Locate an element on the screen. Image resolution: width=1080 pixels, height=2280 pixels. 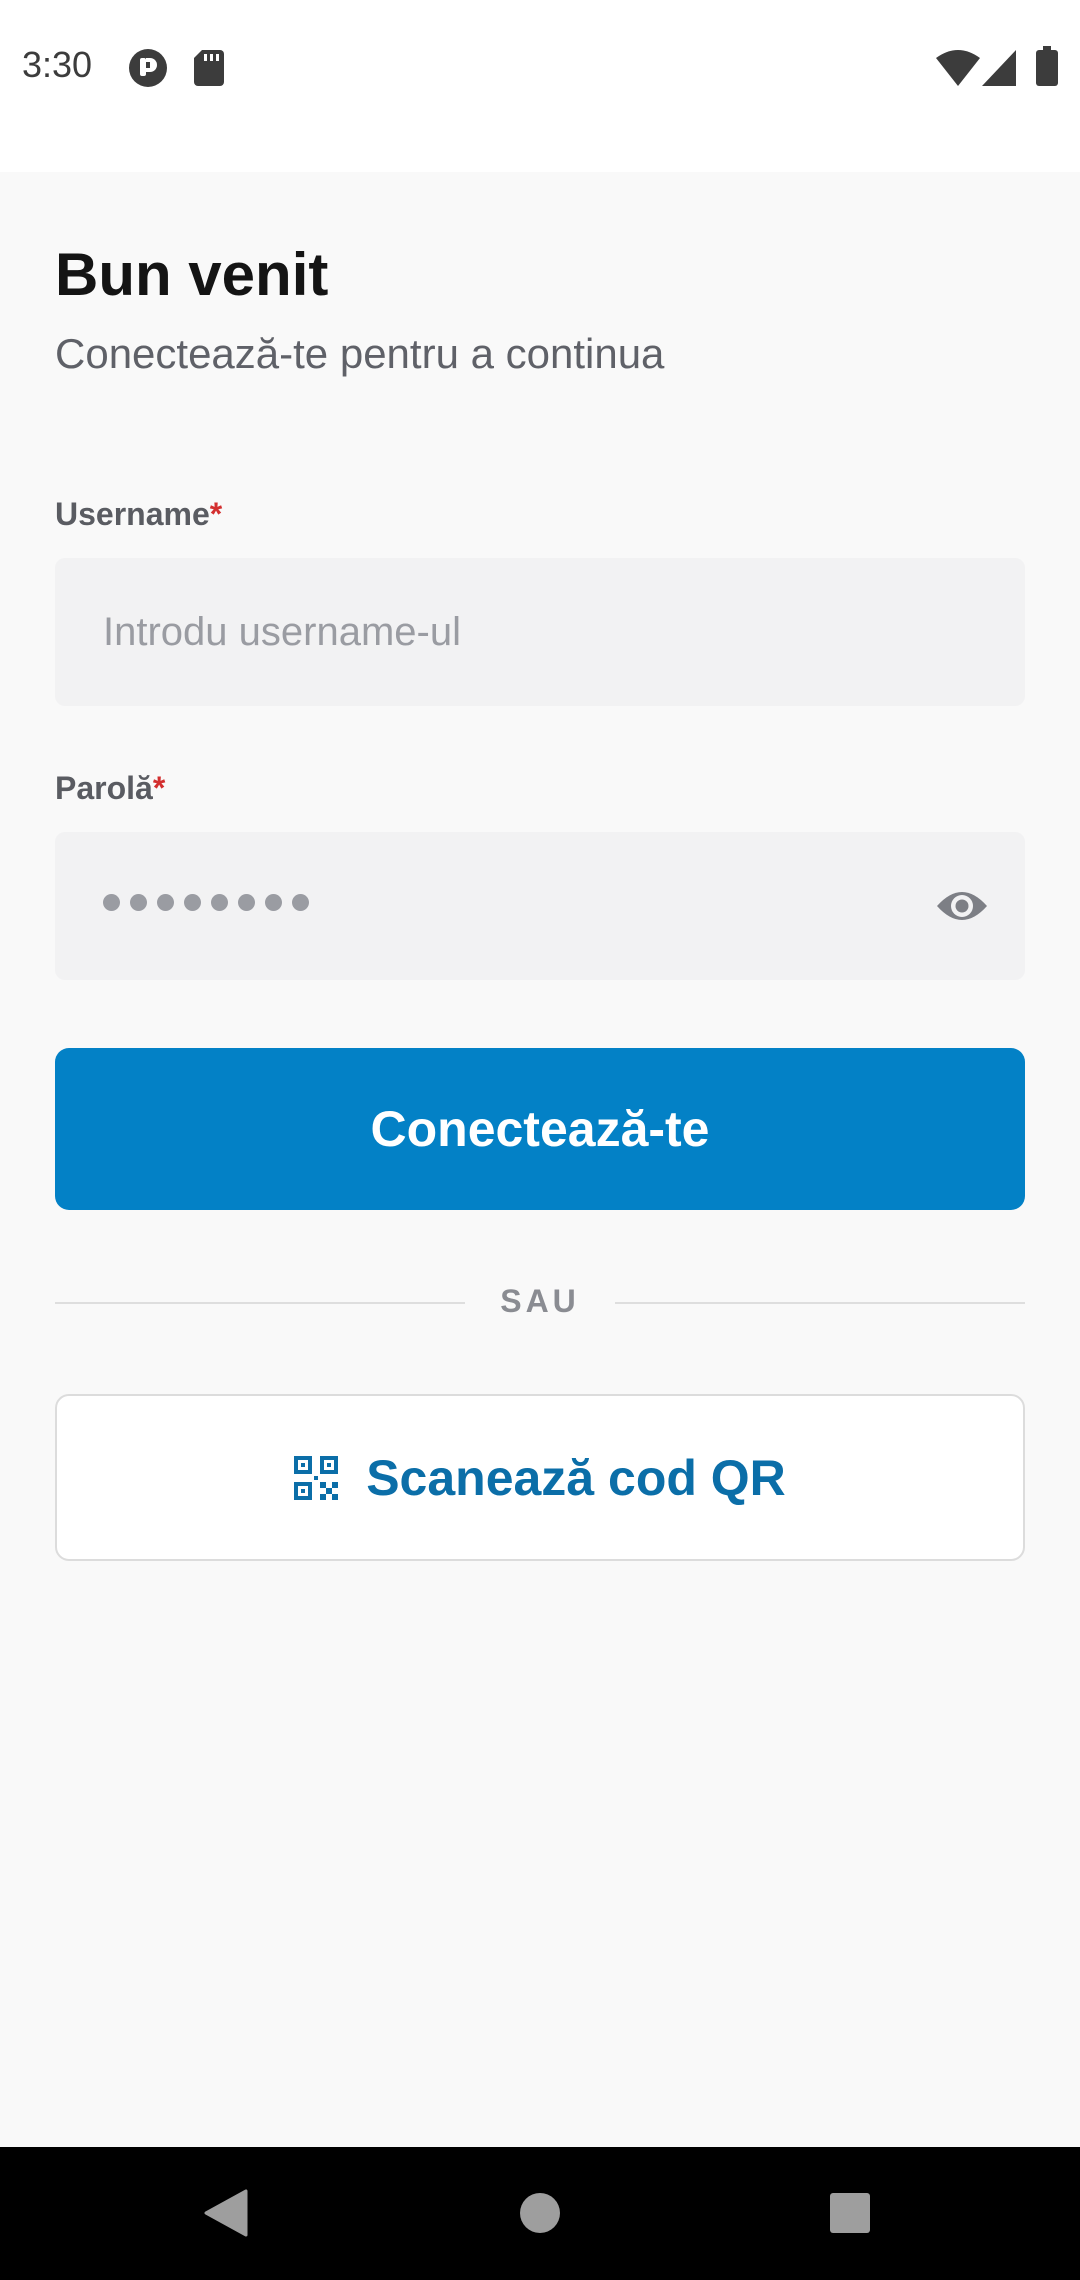
divider-line-left is located at coordinates (260, 1303).